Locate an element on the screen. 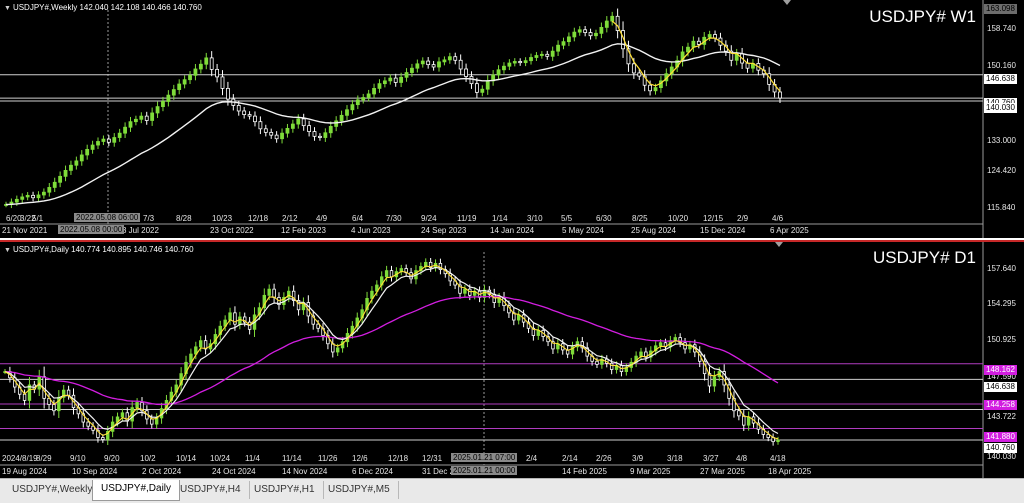  tab-usdjpy-daily: USDJPY#,Daily is located at coordinates (136, 490).